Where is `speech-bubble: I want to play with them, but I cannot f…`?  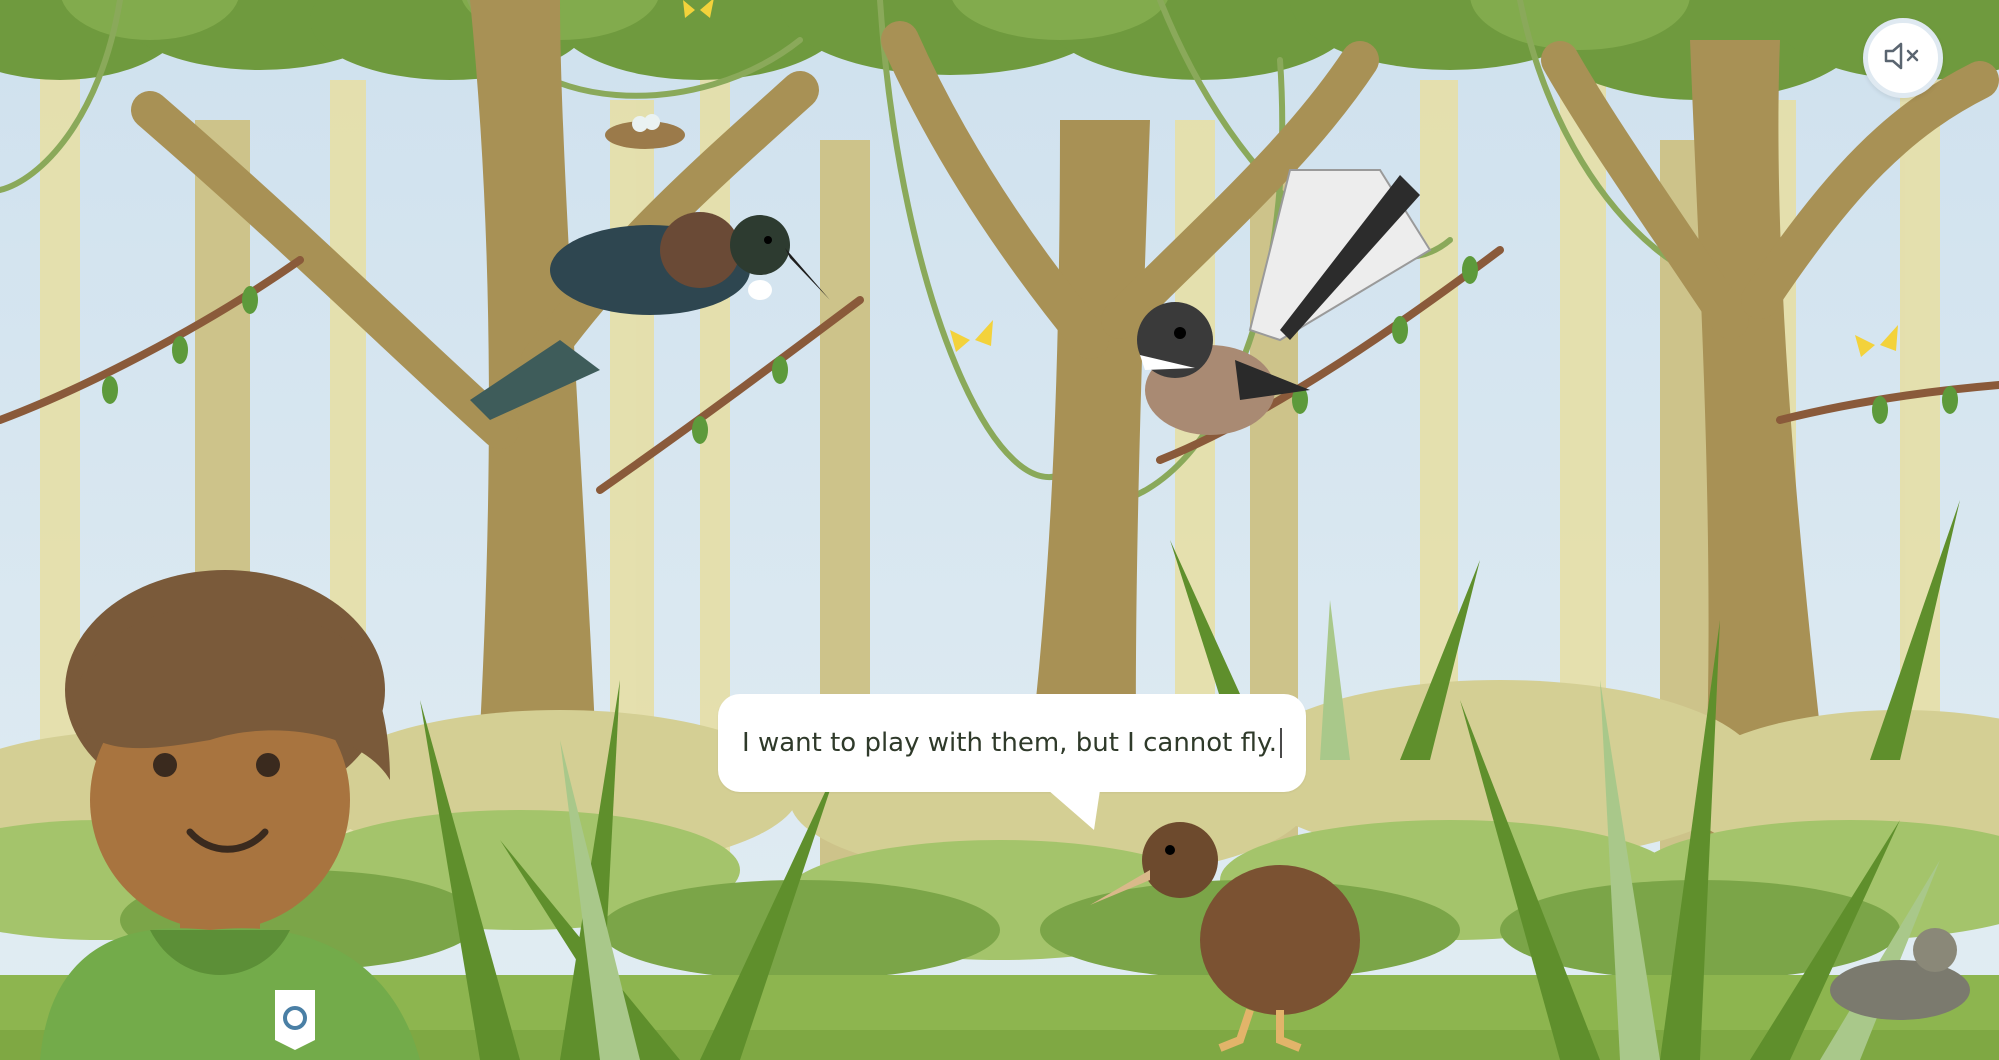 speech-bubble: I want to play with them, but I cannot f… is located at coordinates (1012, 743).